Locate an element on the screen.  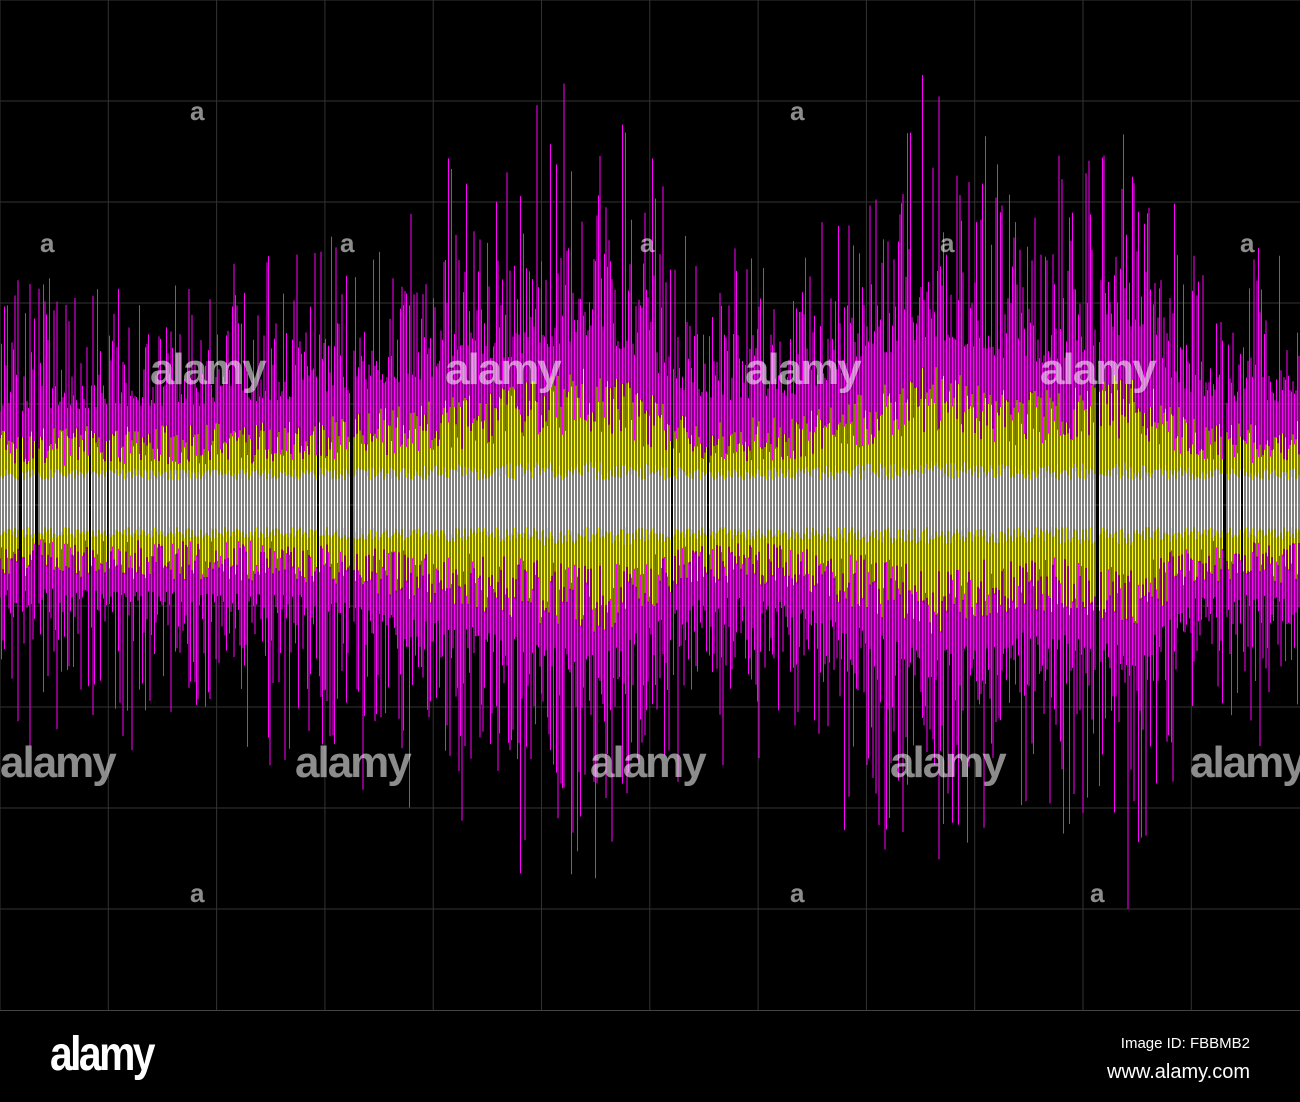
site-url: www.alamy.com is located at coordinates (1178, 1072).